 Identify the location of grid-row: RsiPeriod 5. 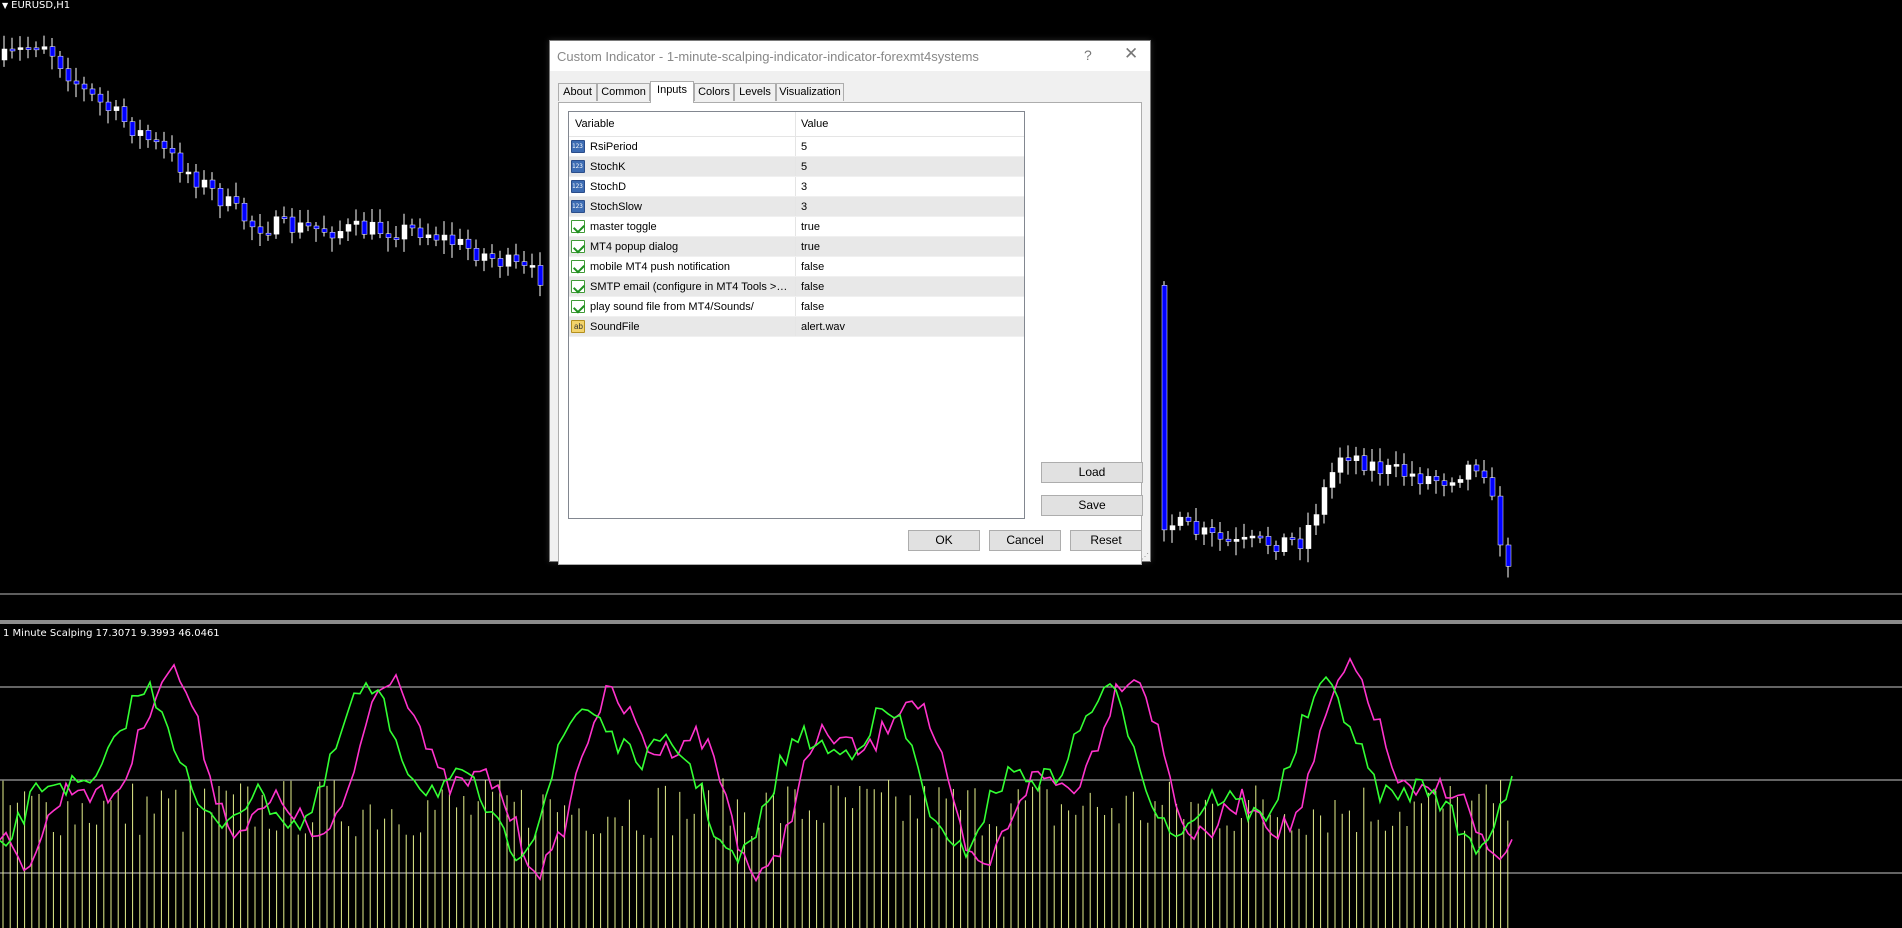
(796, 147).